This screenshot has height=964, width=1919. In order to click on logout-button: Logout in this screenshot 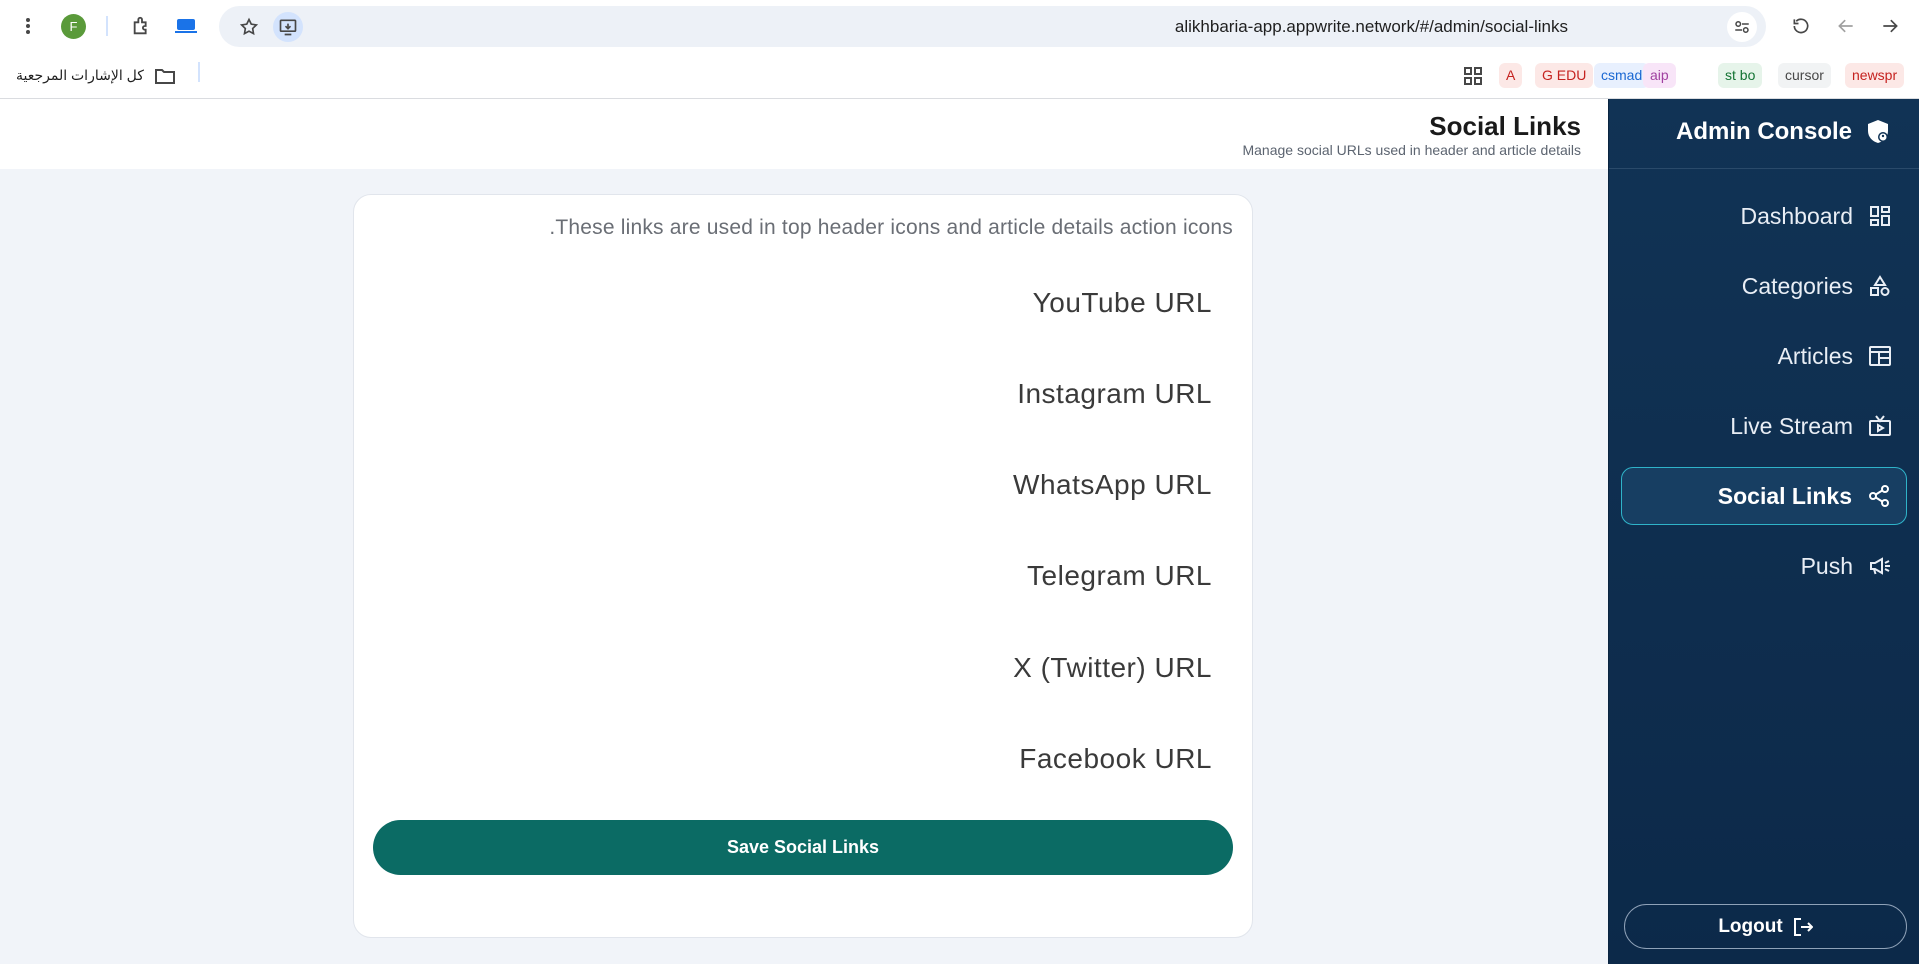, I will do `click(1765, 926)`.